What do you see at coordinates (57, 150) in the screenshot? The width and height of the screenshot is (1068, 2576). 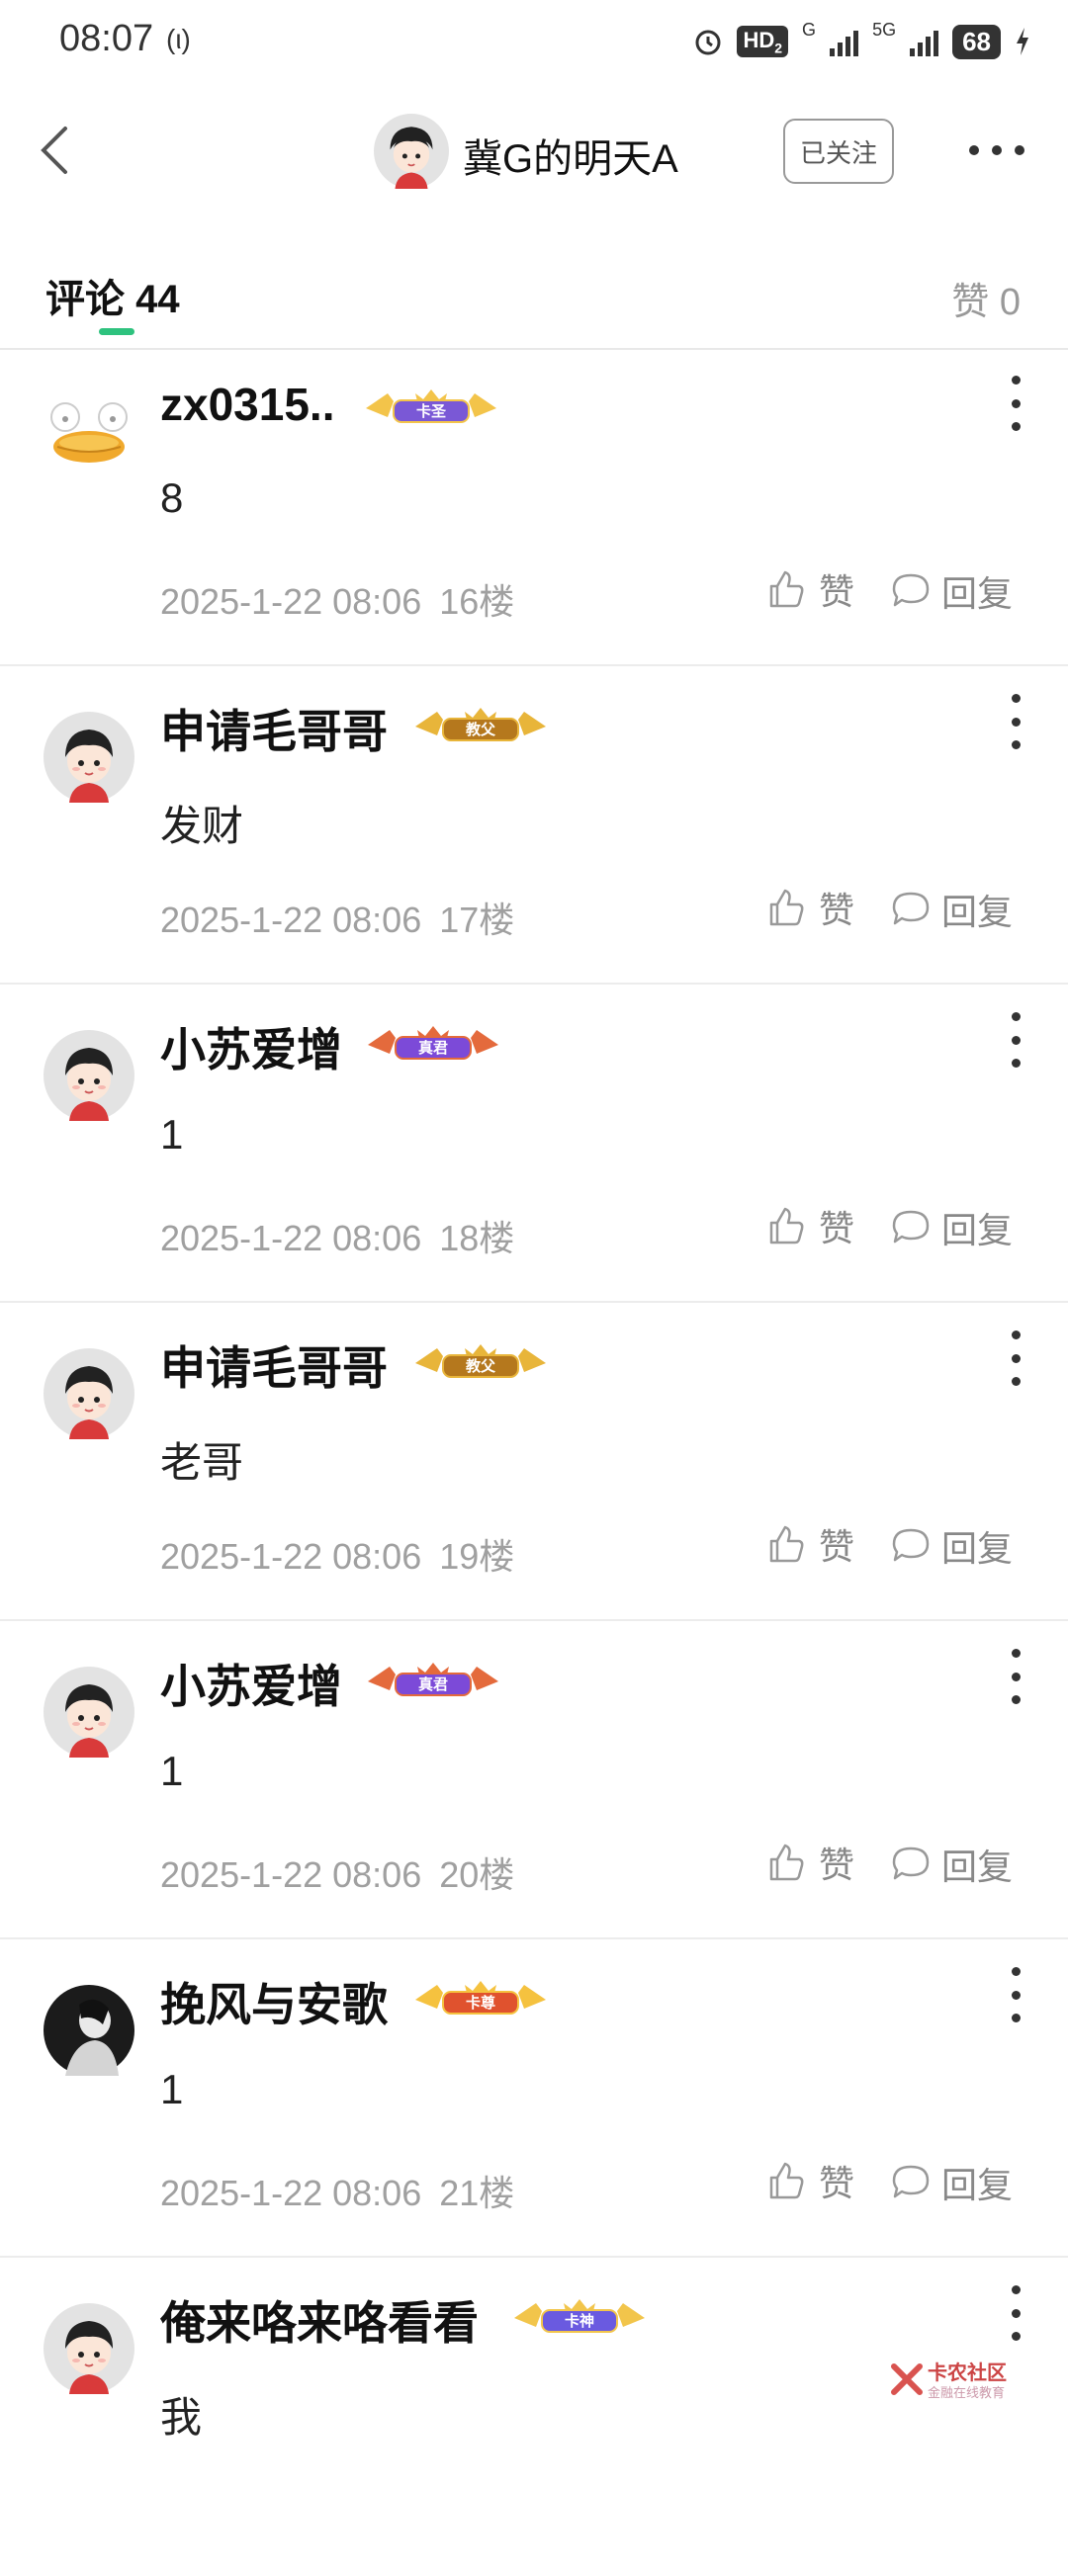 I see `chevron-left-icon` at bounding box center [57, 150].